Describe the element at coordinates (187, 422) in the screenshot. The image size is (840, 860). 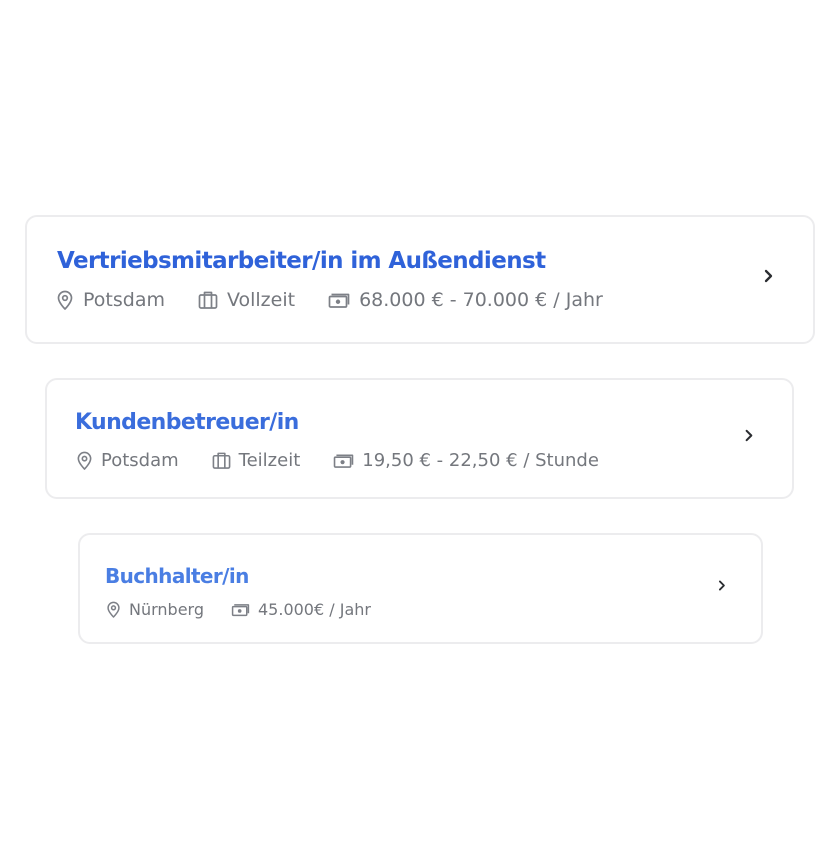
I see `job-title: Kundenbetreuer/in` at that location.